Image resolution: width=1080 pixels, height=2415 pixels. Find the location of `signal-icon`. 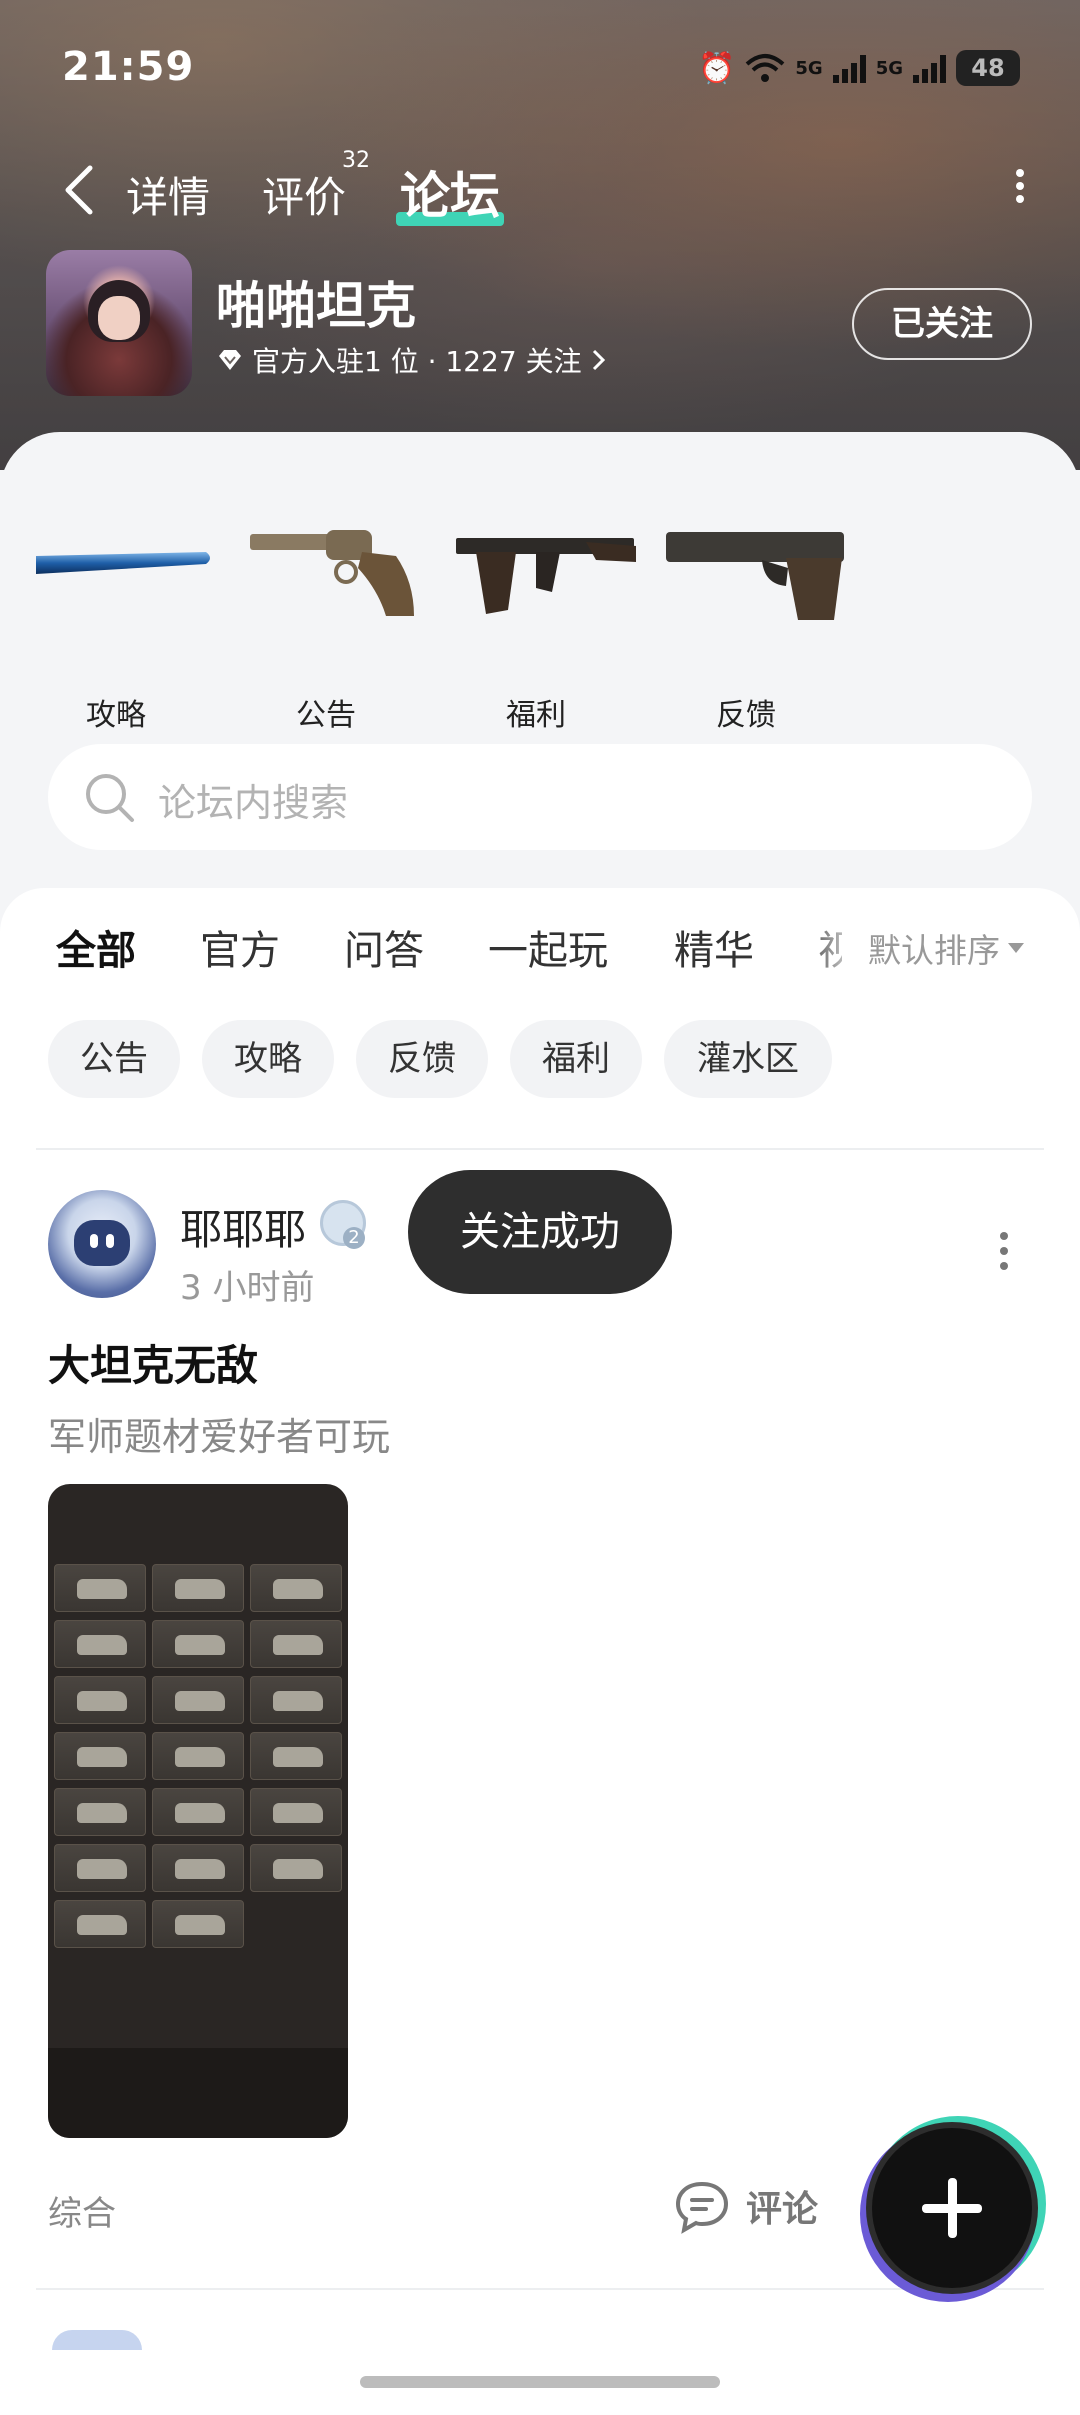

signal-icon is located at coordinates (849, 68).